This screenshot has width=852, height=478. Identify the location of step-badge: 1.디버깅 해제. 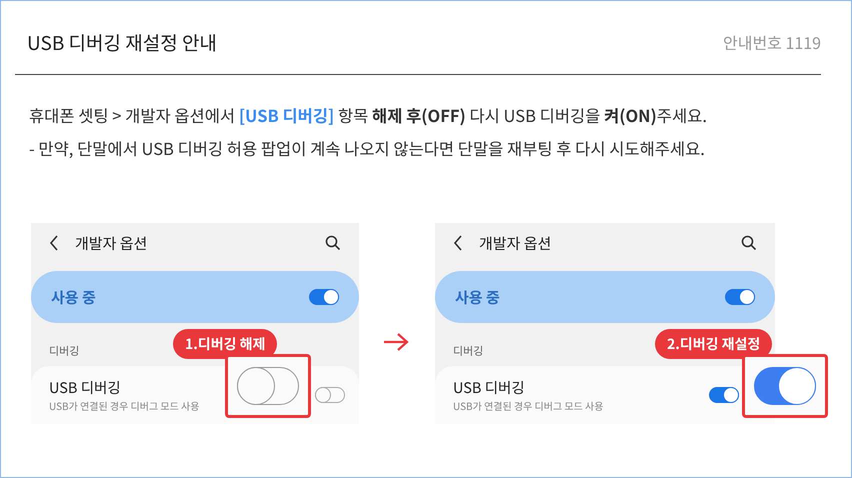
(225, 344).